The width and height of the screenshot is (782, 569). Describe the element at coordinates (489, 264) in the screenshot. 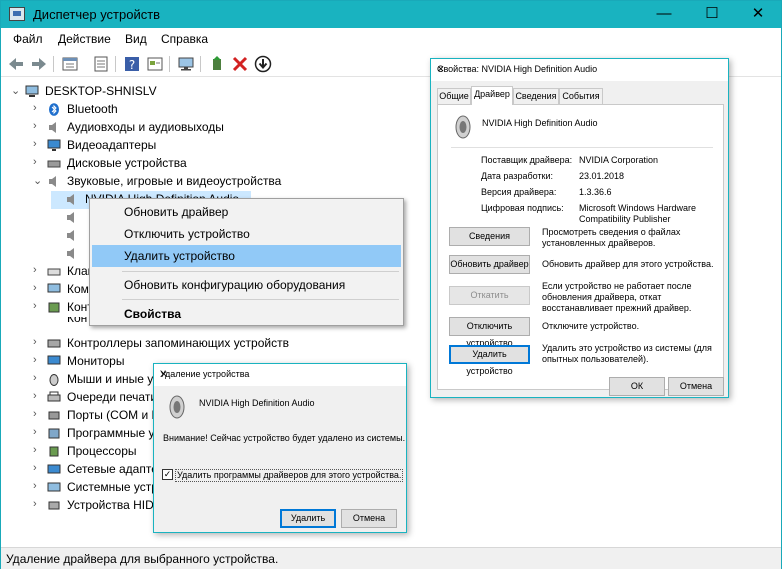

I see `update-driver-button: Обновить драйвер` at that location.